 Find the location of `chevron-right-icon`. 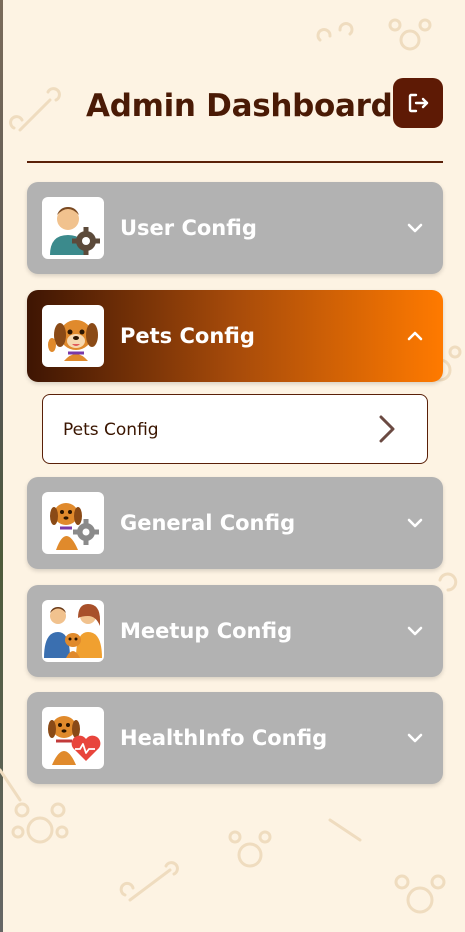

chevron-right-icon is located at coordinates (387, 429).